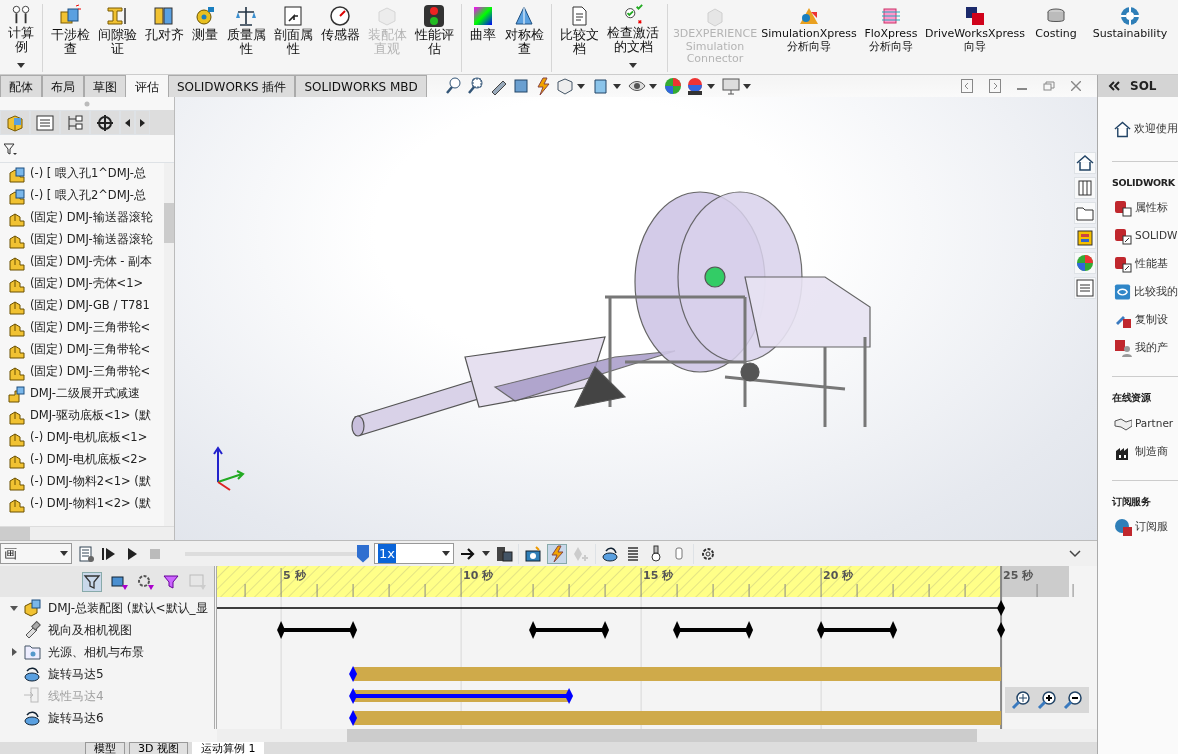 The image size is (1178, 754). I want to click on filter-button, so click(92, 581).